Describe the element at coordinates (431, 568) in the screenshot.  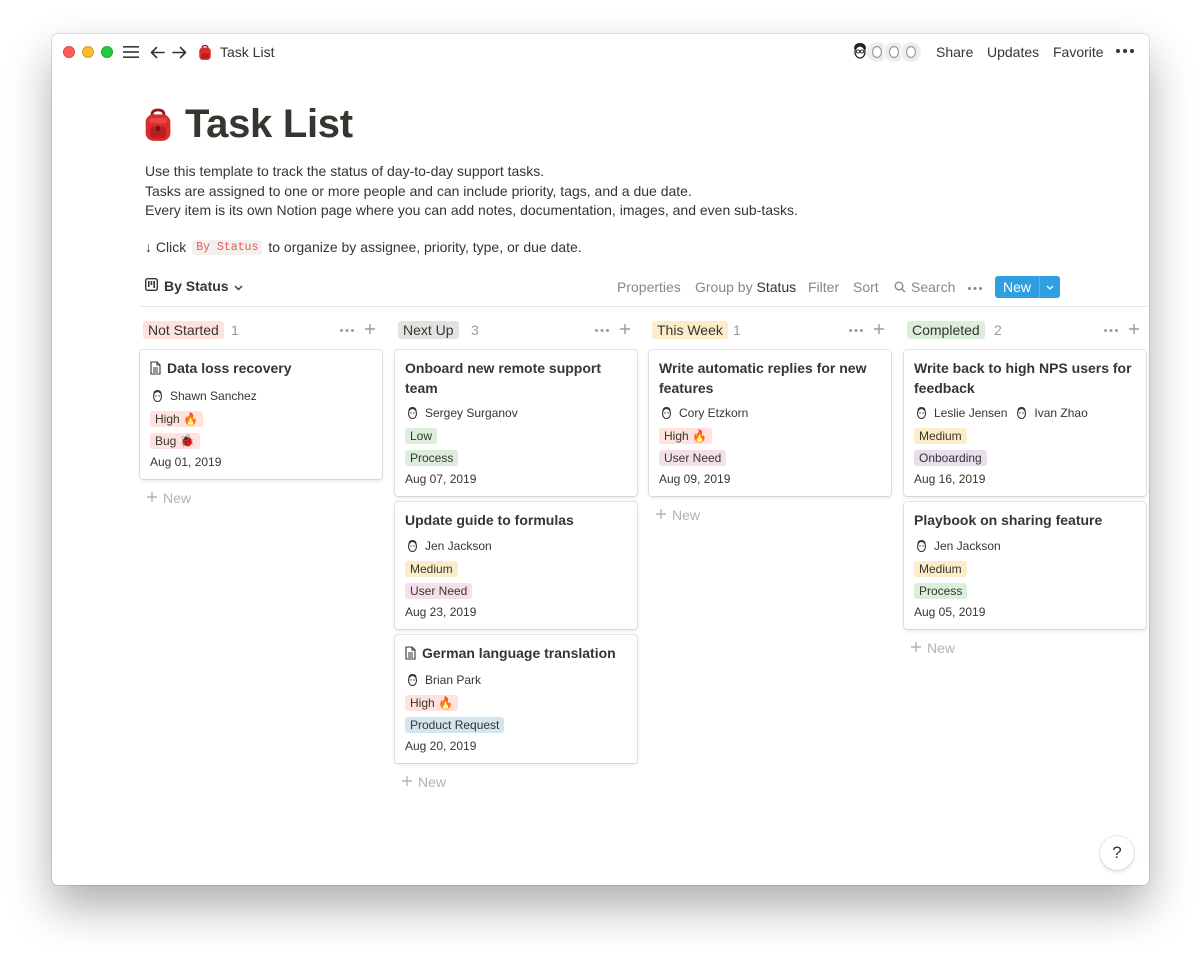
I see `priority-tag: Medium` at that location.